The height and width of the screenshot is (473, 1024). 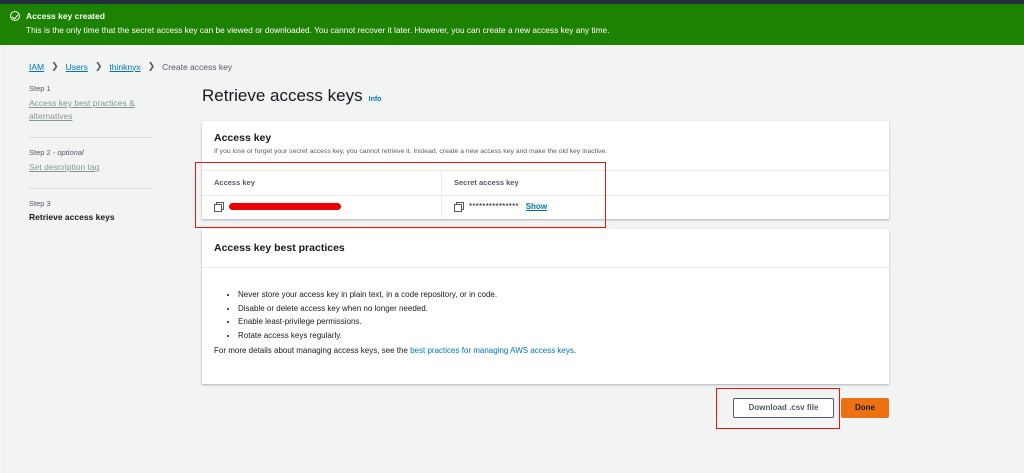 I want to click on step-2-link: Set description tag, so click(x=91, y=167).